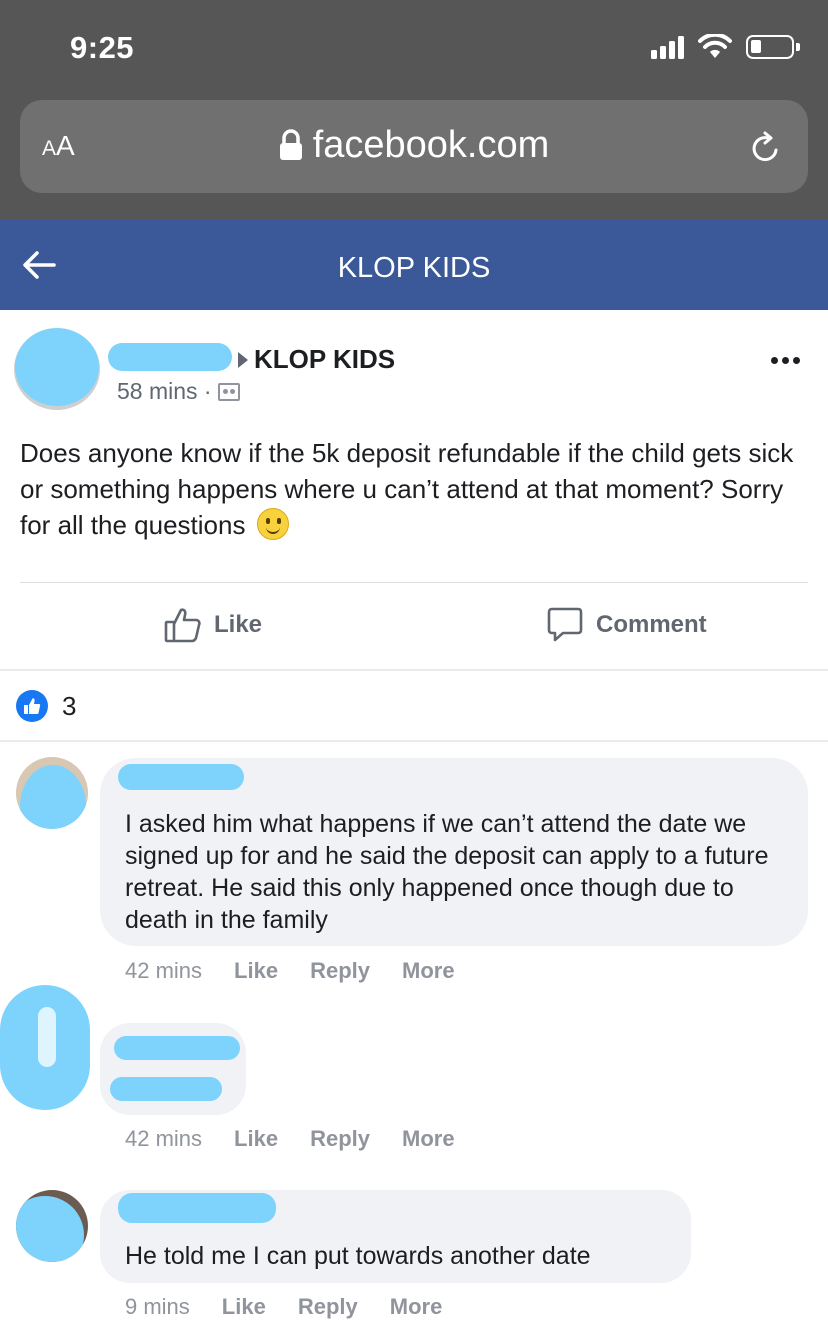 Image resolution: width=828 pixels, height=1340 pixels. I want to click on address-bar: AA facebook.com, so click(414, 146).